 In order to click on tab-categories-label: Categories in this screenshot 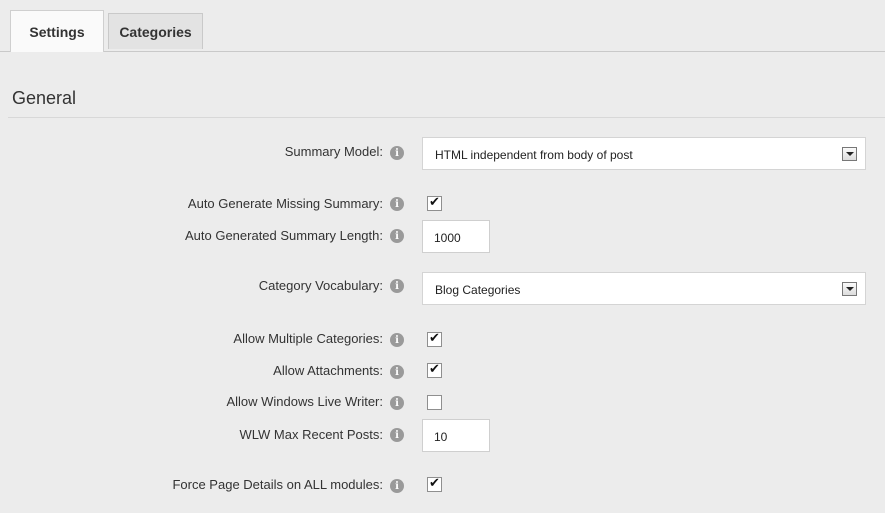, I will do `click(155, 31)`.